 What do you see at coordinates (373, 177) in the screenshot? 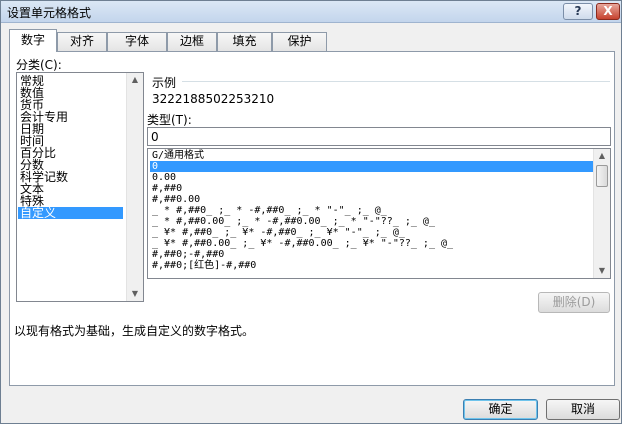
I see `format-item: 0.00` at bounding box center [373, 177].